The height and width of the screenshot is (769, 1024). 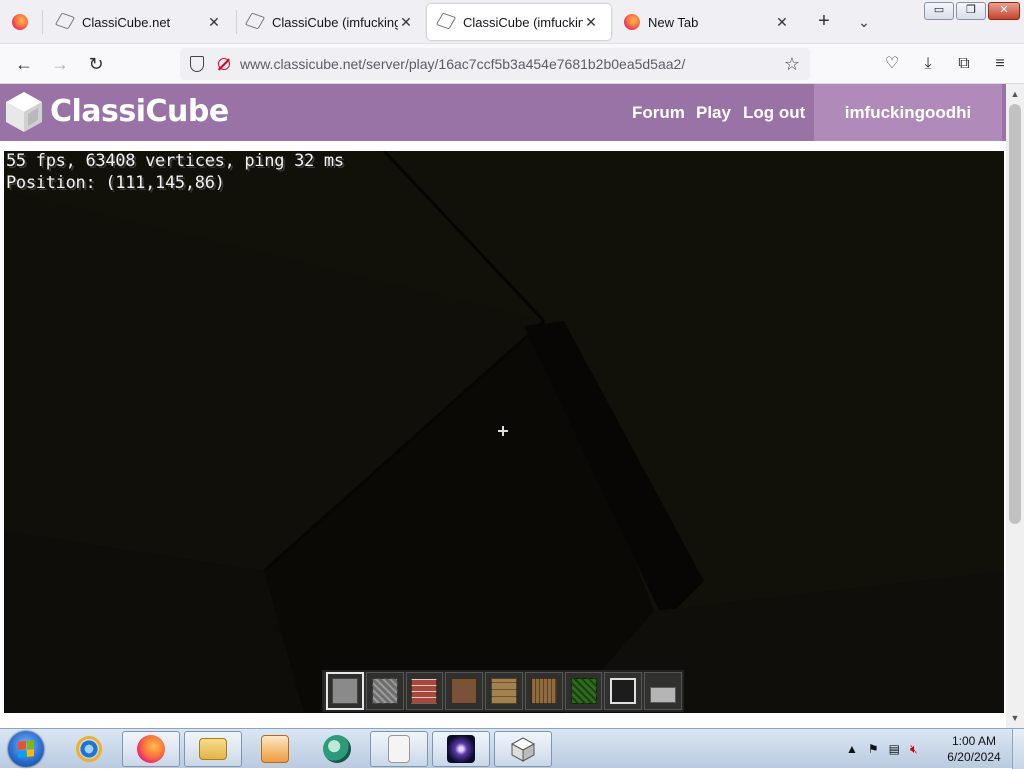 What do you see at coordinates (882, 749) in the screenshot?
I see `system-tray: ▲ ⚑ ▤ 🔇︎` at bounding box center [882, 749].